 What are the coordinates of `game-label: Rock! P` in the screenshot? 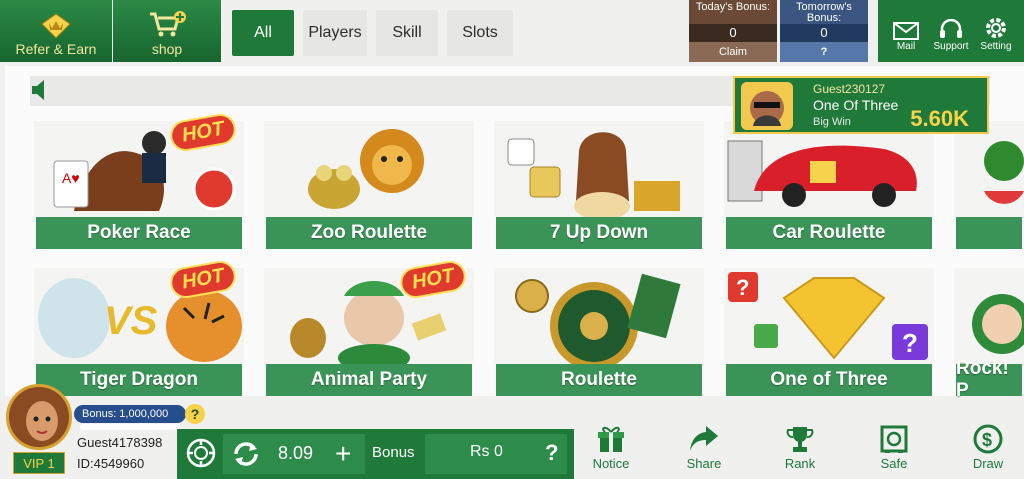 It's located at (989, 379).